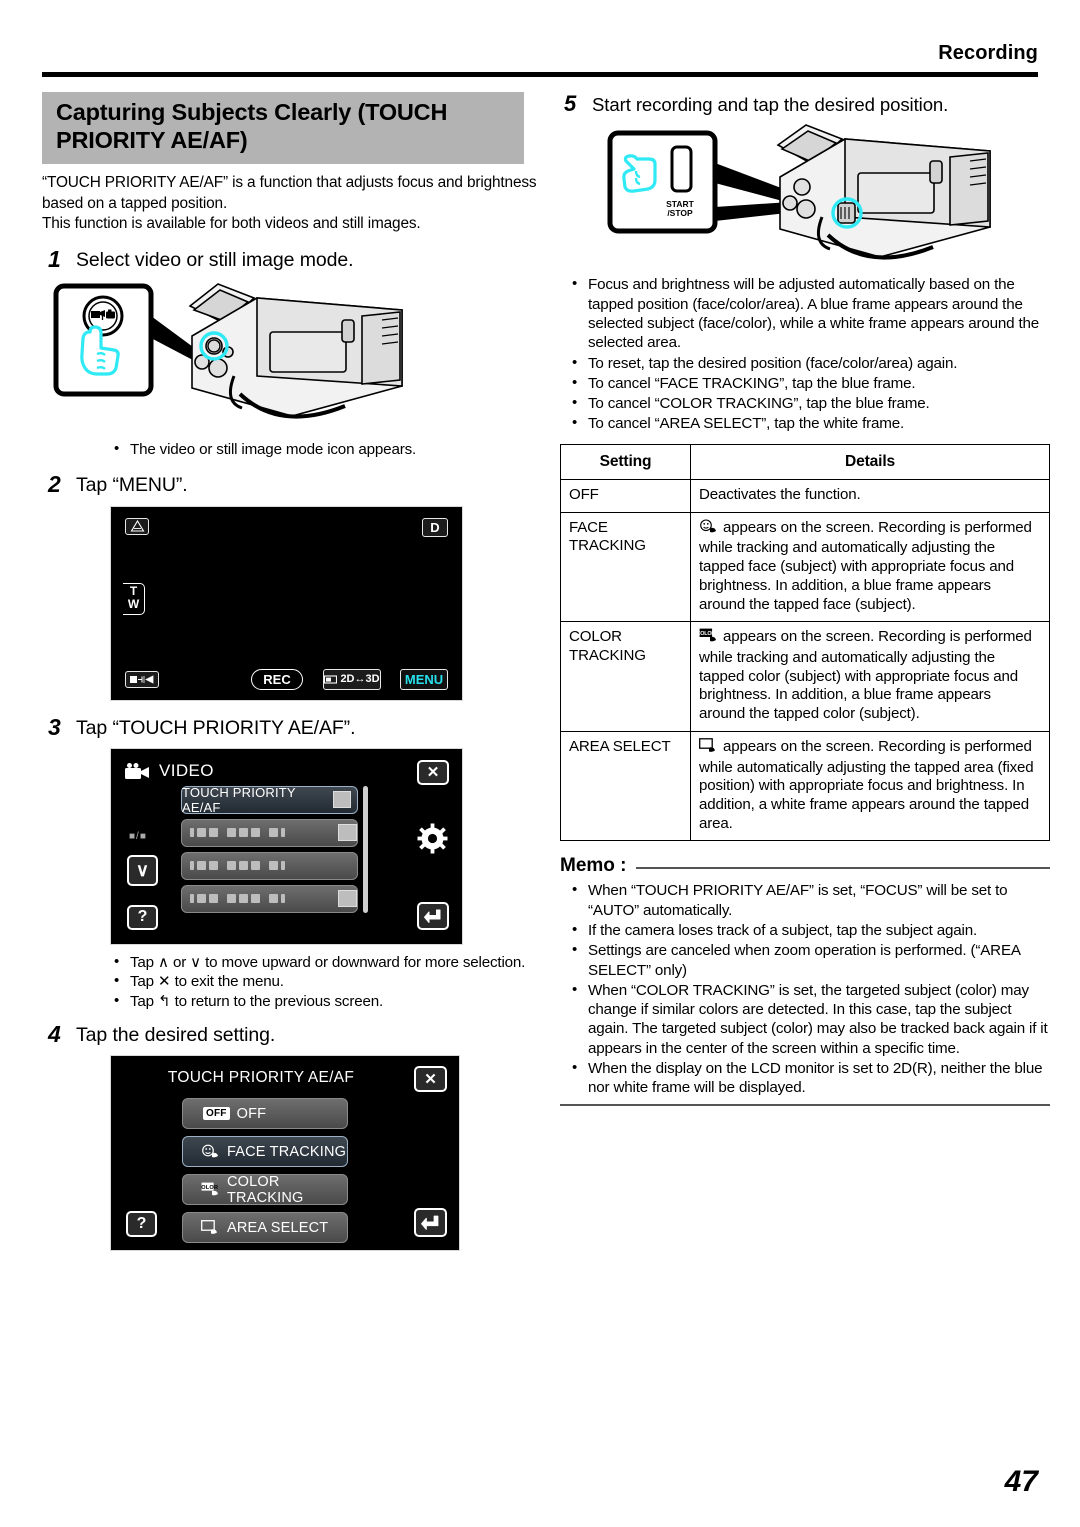  I want to click on setting-name-area-select: AREA SELECT, so click(625, 786).